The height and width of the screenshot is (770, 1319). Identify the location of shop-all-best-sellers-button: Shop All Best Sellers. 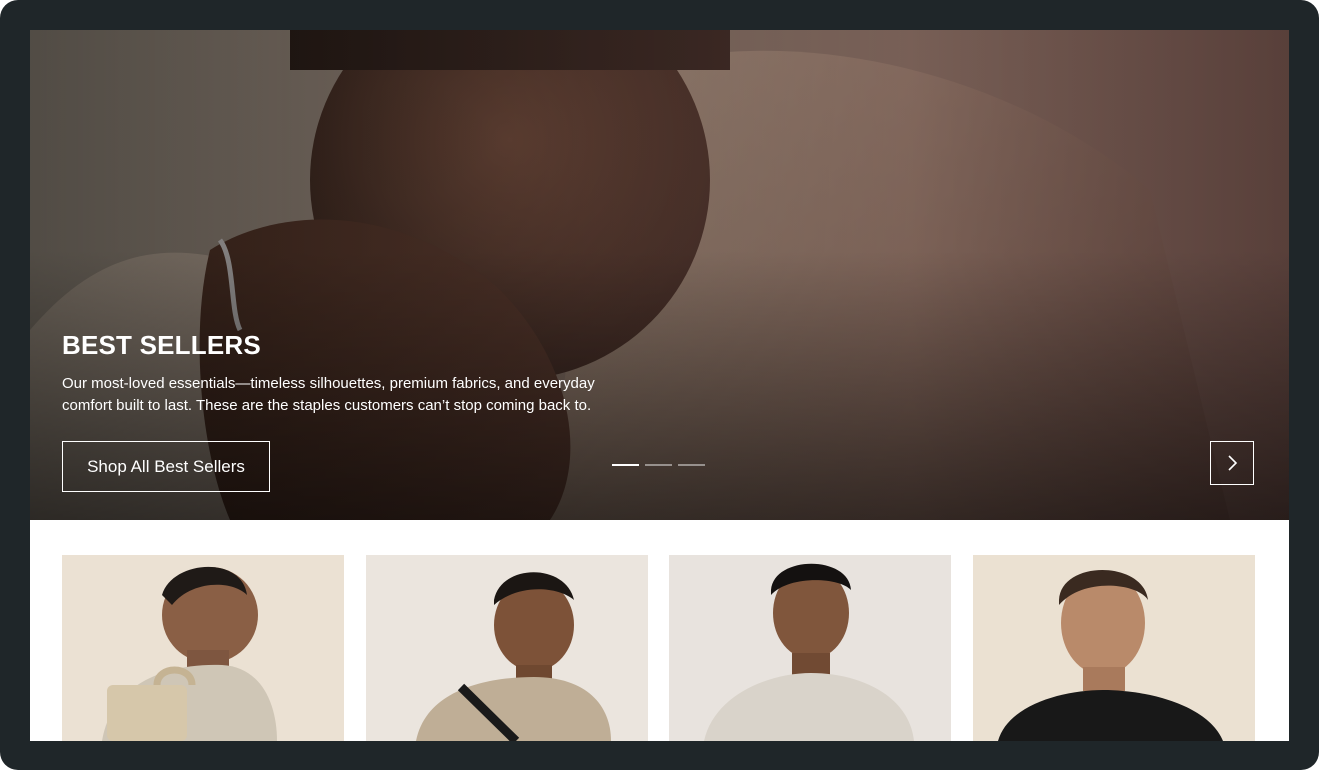
(166, 466).